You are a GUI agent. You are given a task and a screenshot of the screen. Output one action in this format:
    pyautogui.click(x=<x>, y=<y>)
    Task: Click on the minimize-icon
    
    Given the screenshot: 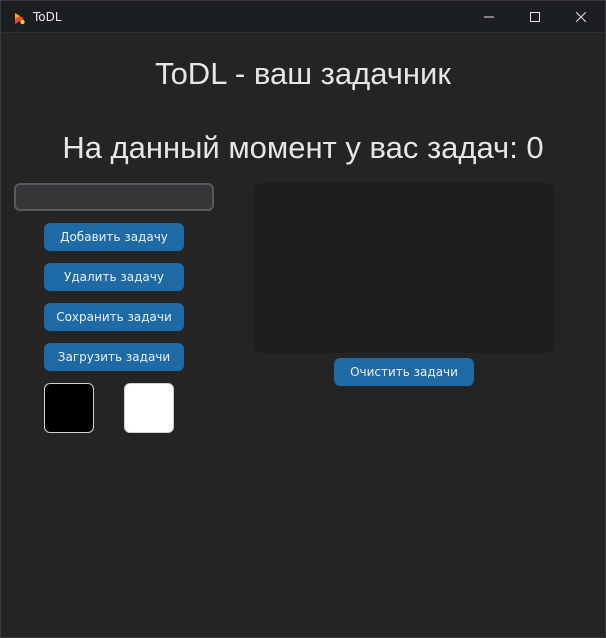 What is the action you would take?
    pyautogui.click(x=489, y=17)
    